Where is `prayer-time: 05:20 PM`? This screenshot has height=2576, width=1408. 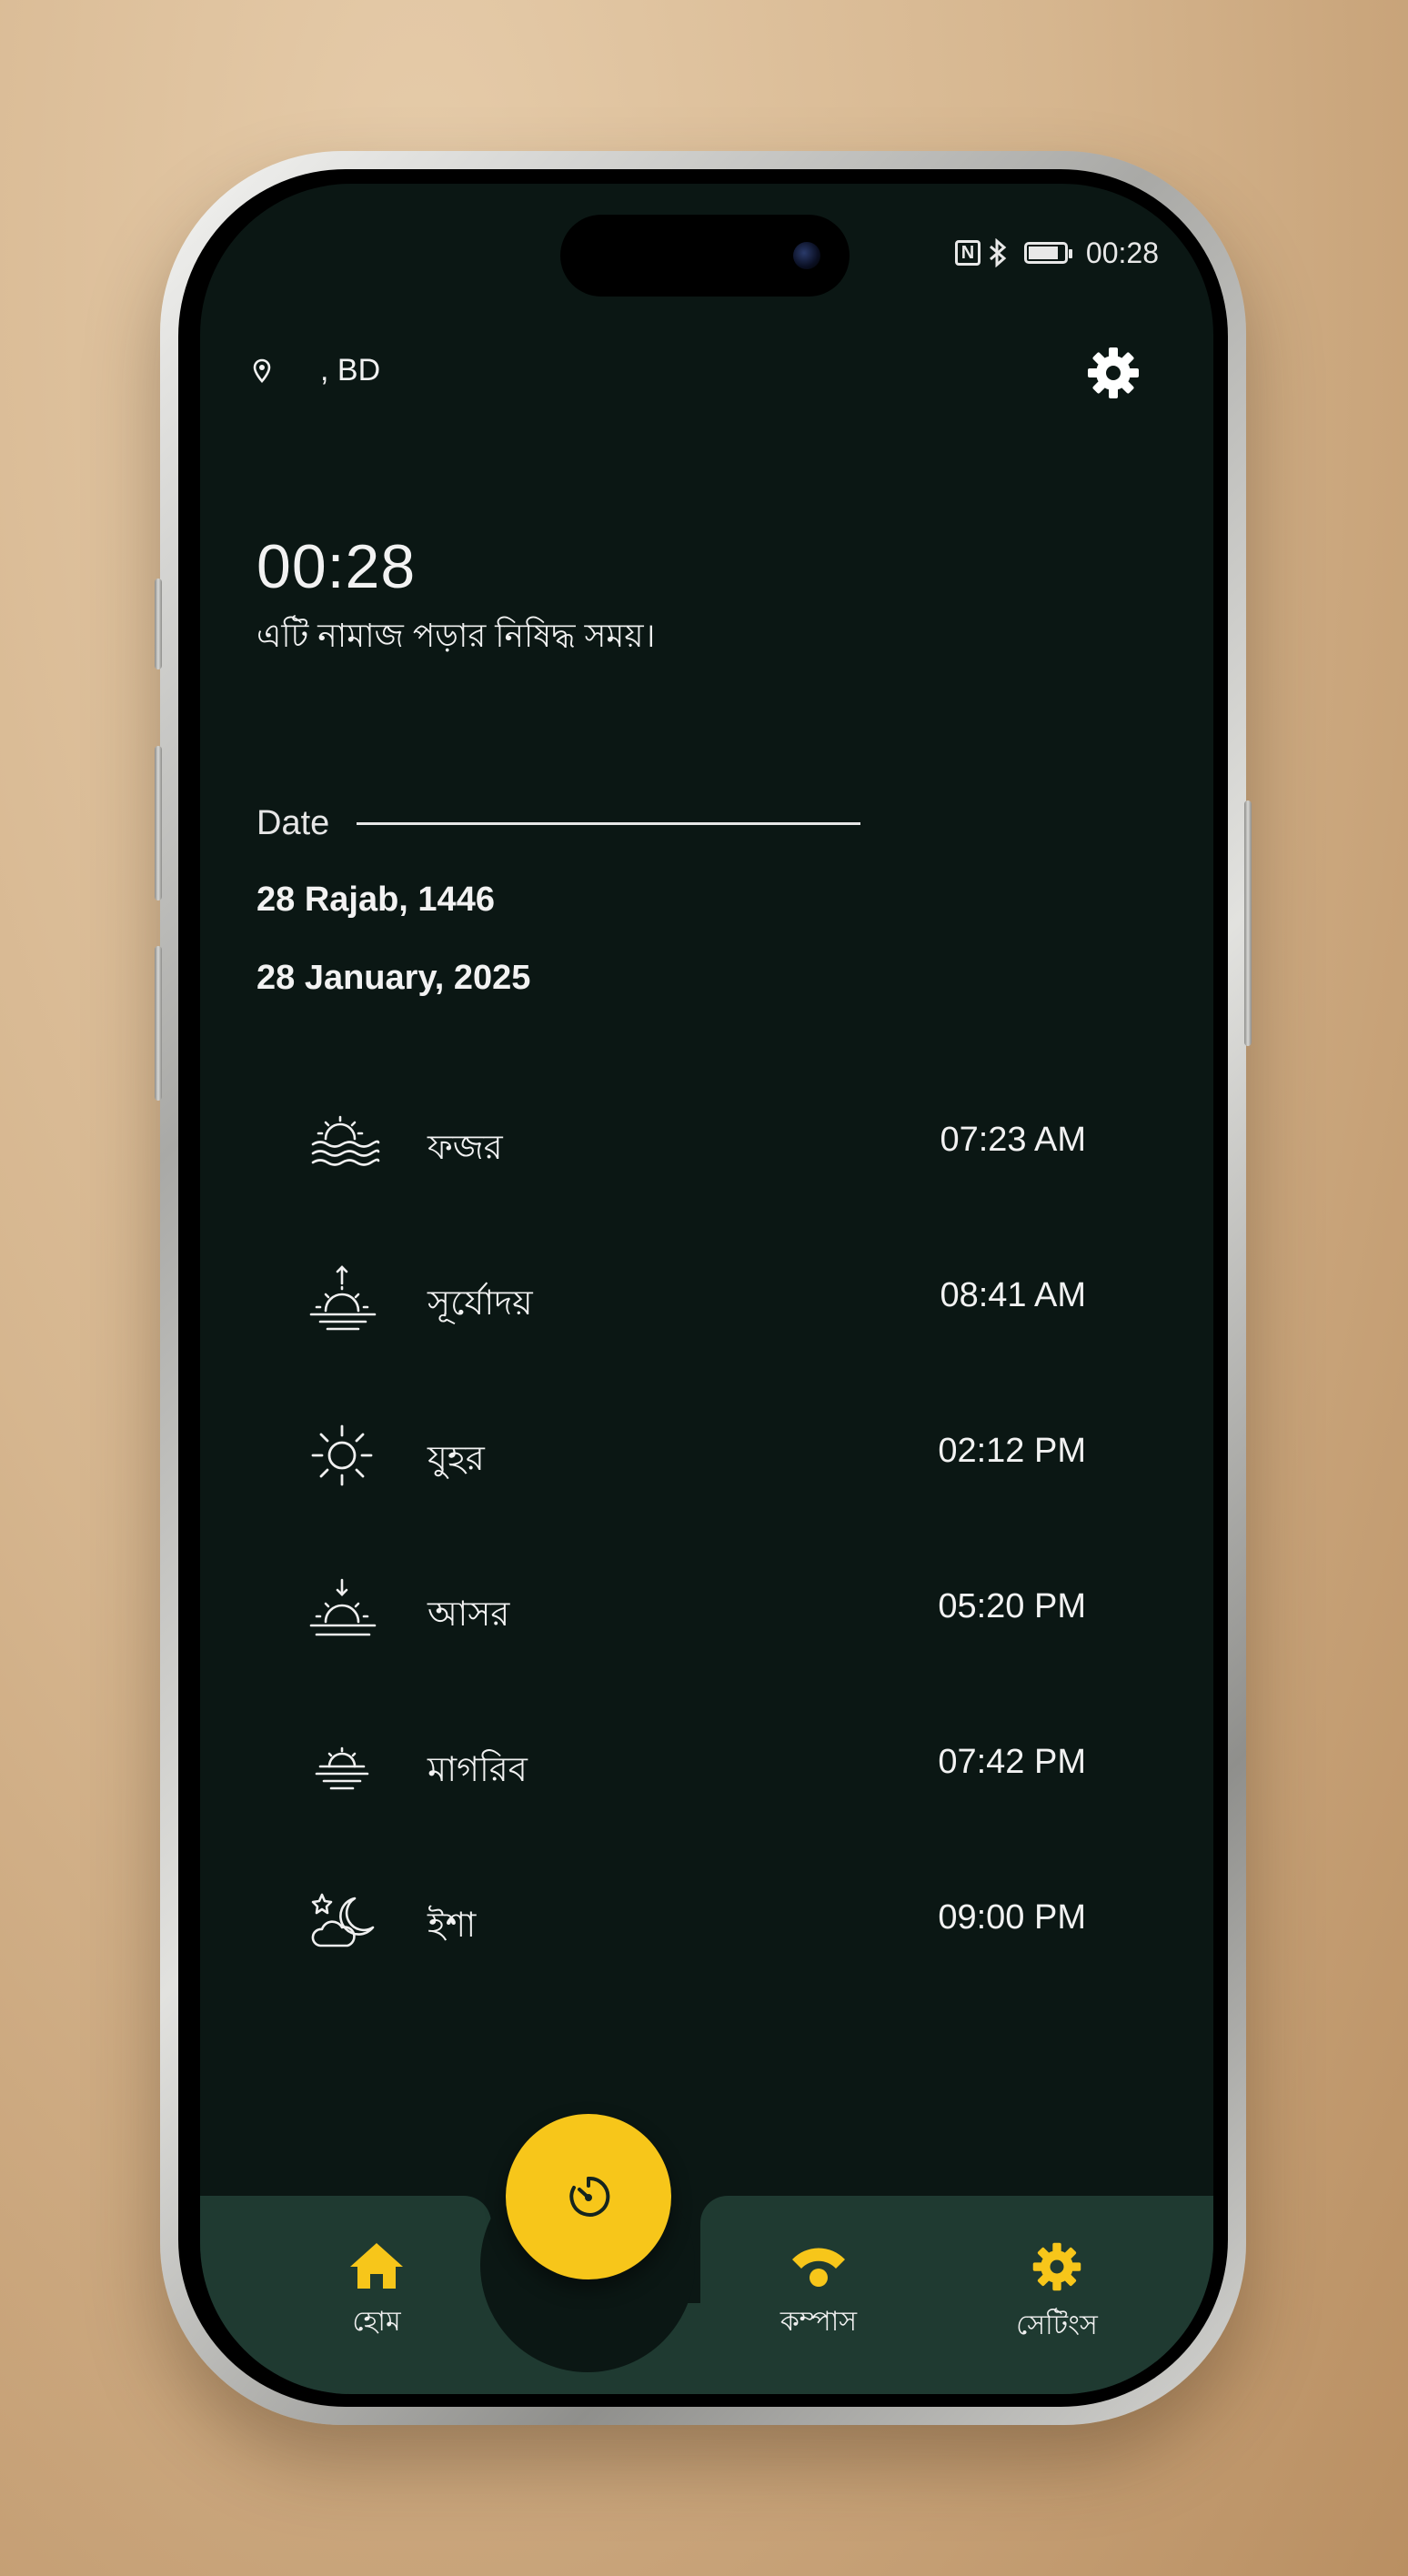 prayer-time: 05:20 PM is located at coordinates (1012, 1606).